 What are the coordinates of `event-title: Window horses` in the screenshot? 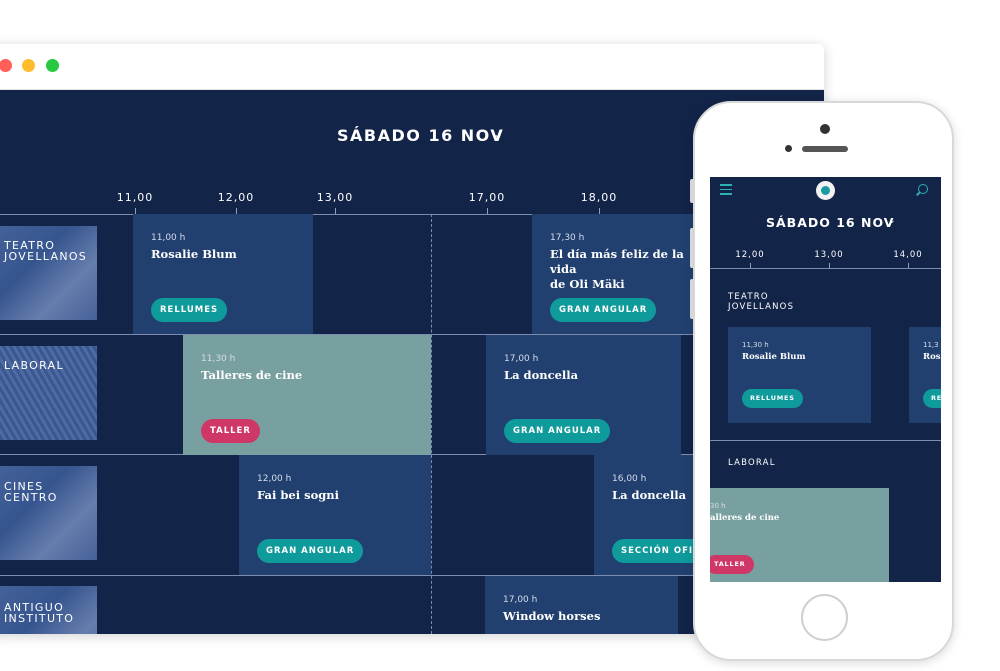 It's located at (552, 616).